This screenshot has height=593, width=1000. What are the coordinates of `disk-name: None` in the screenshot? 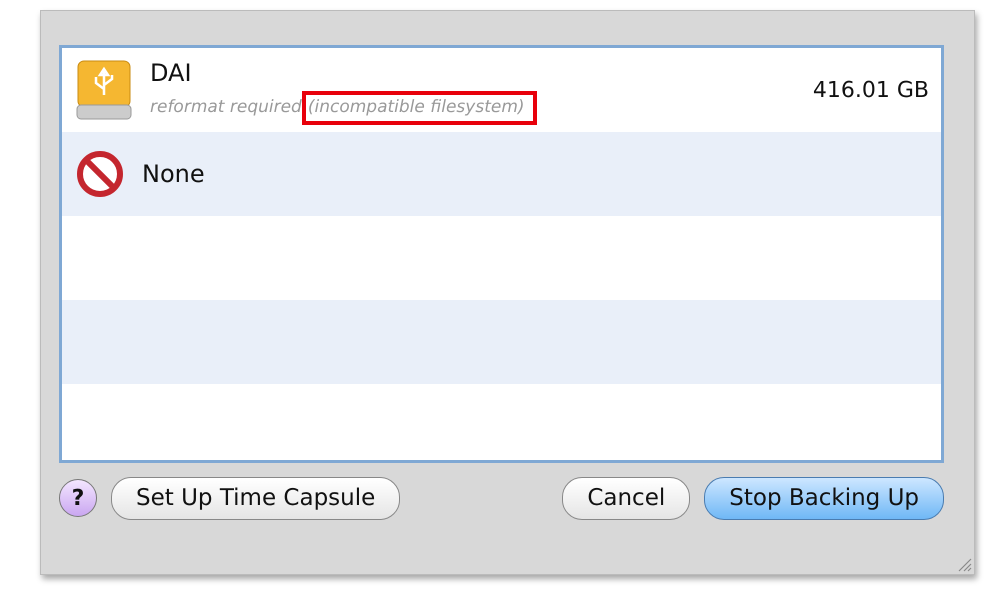 It's located at (173, 174).